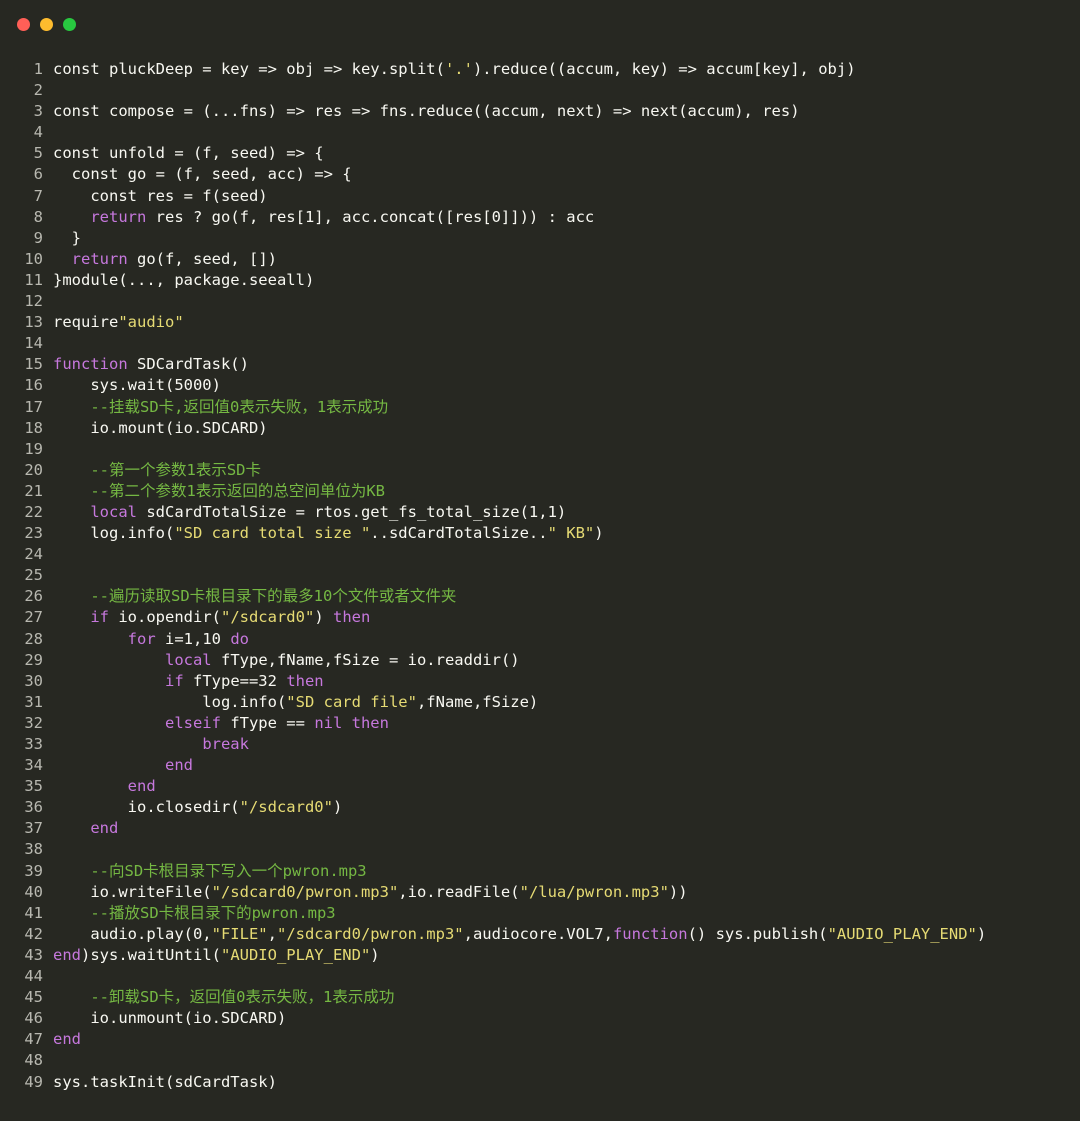 This screenshot has height=1121, width=1080. What do you see at coordinates (33, 744) in the screenshot?
I see `line-number: 33` at bounding box center [33, 744].